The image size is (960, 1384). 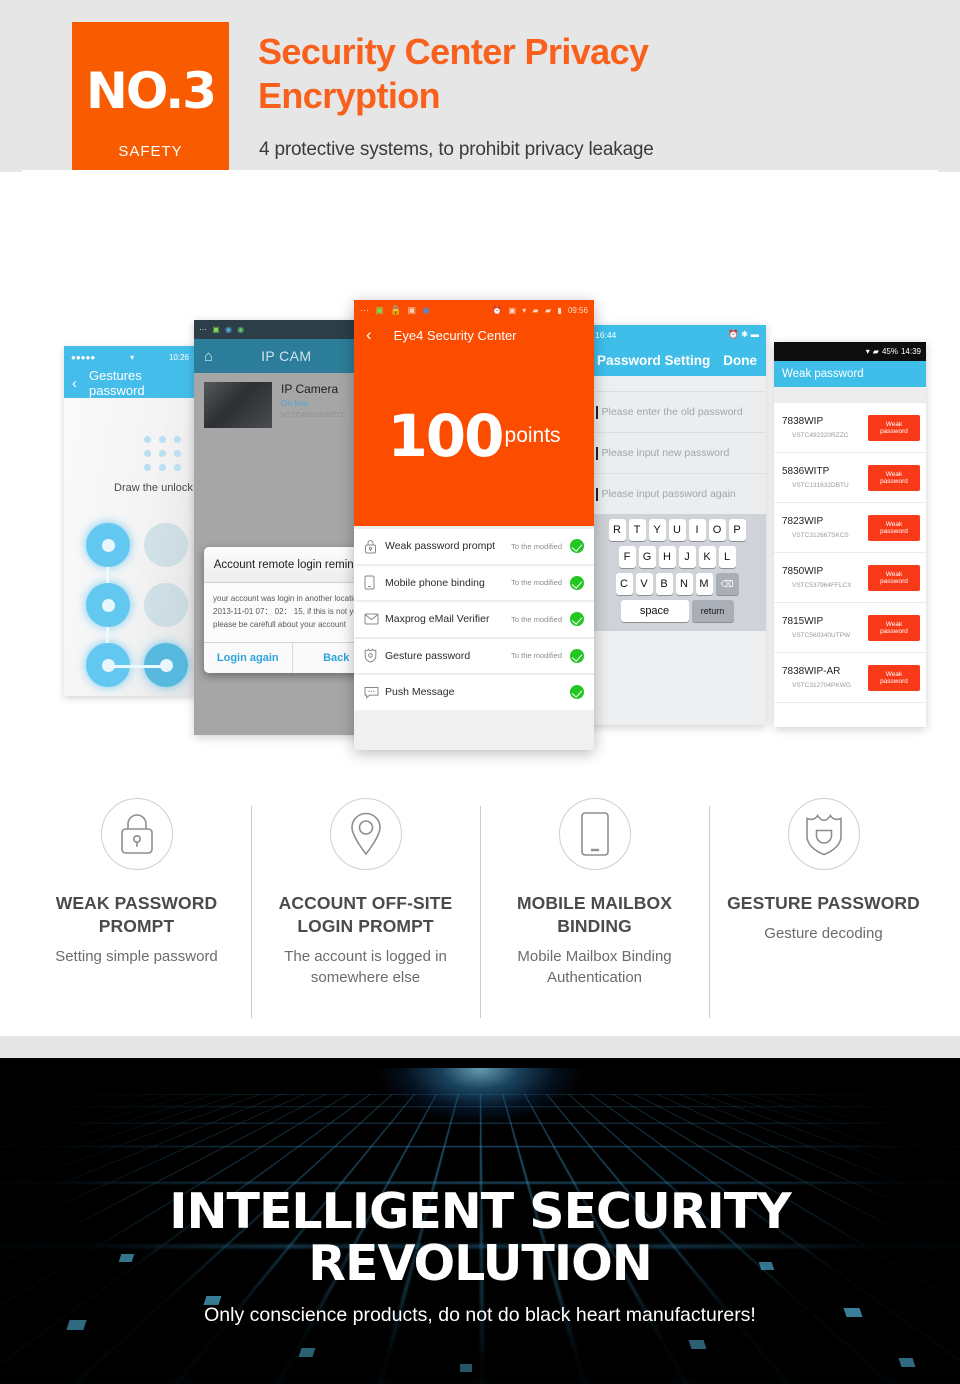 What do you see at coordinates (606, 334) in the screenshot?
I see `status-time: 16:44` at bounding box center [606, 334].